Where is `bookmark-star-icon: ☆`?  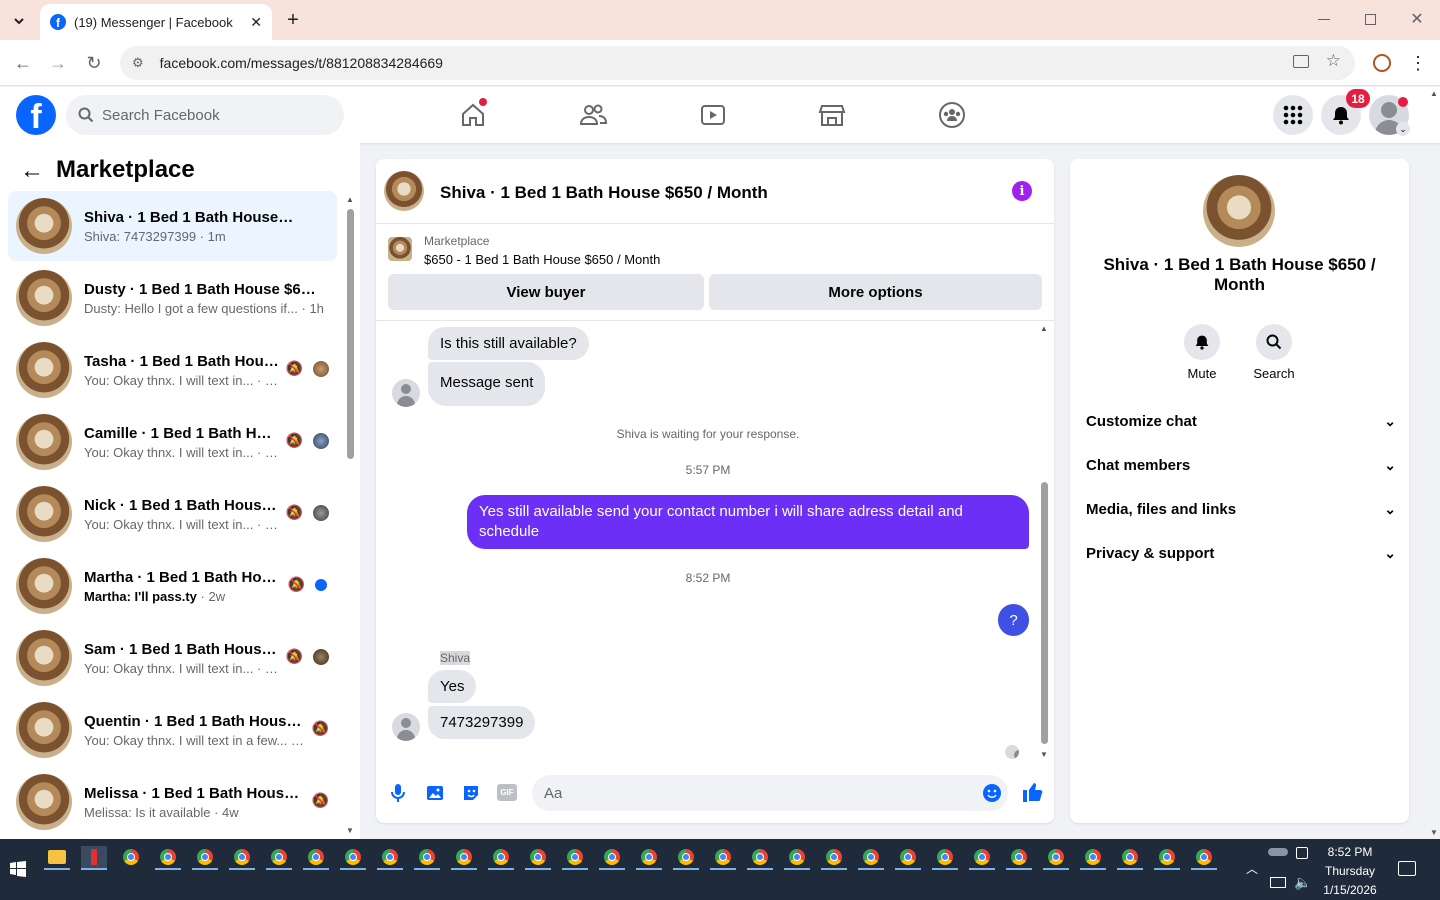 bookmark-star-icon: ☆ is located at coordinates (1333, 61).